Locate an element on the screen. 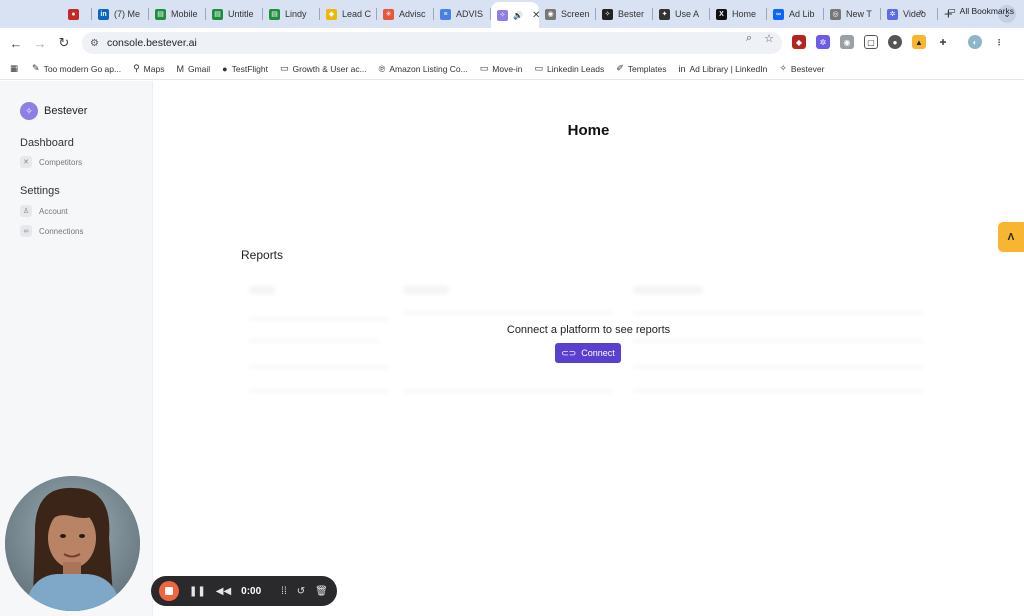 The height and width of the screenshot is (616, 1024). browser-tab: ◉ Screen is located at coordinates (567, 14).